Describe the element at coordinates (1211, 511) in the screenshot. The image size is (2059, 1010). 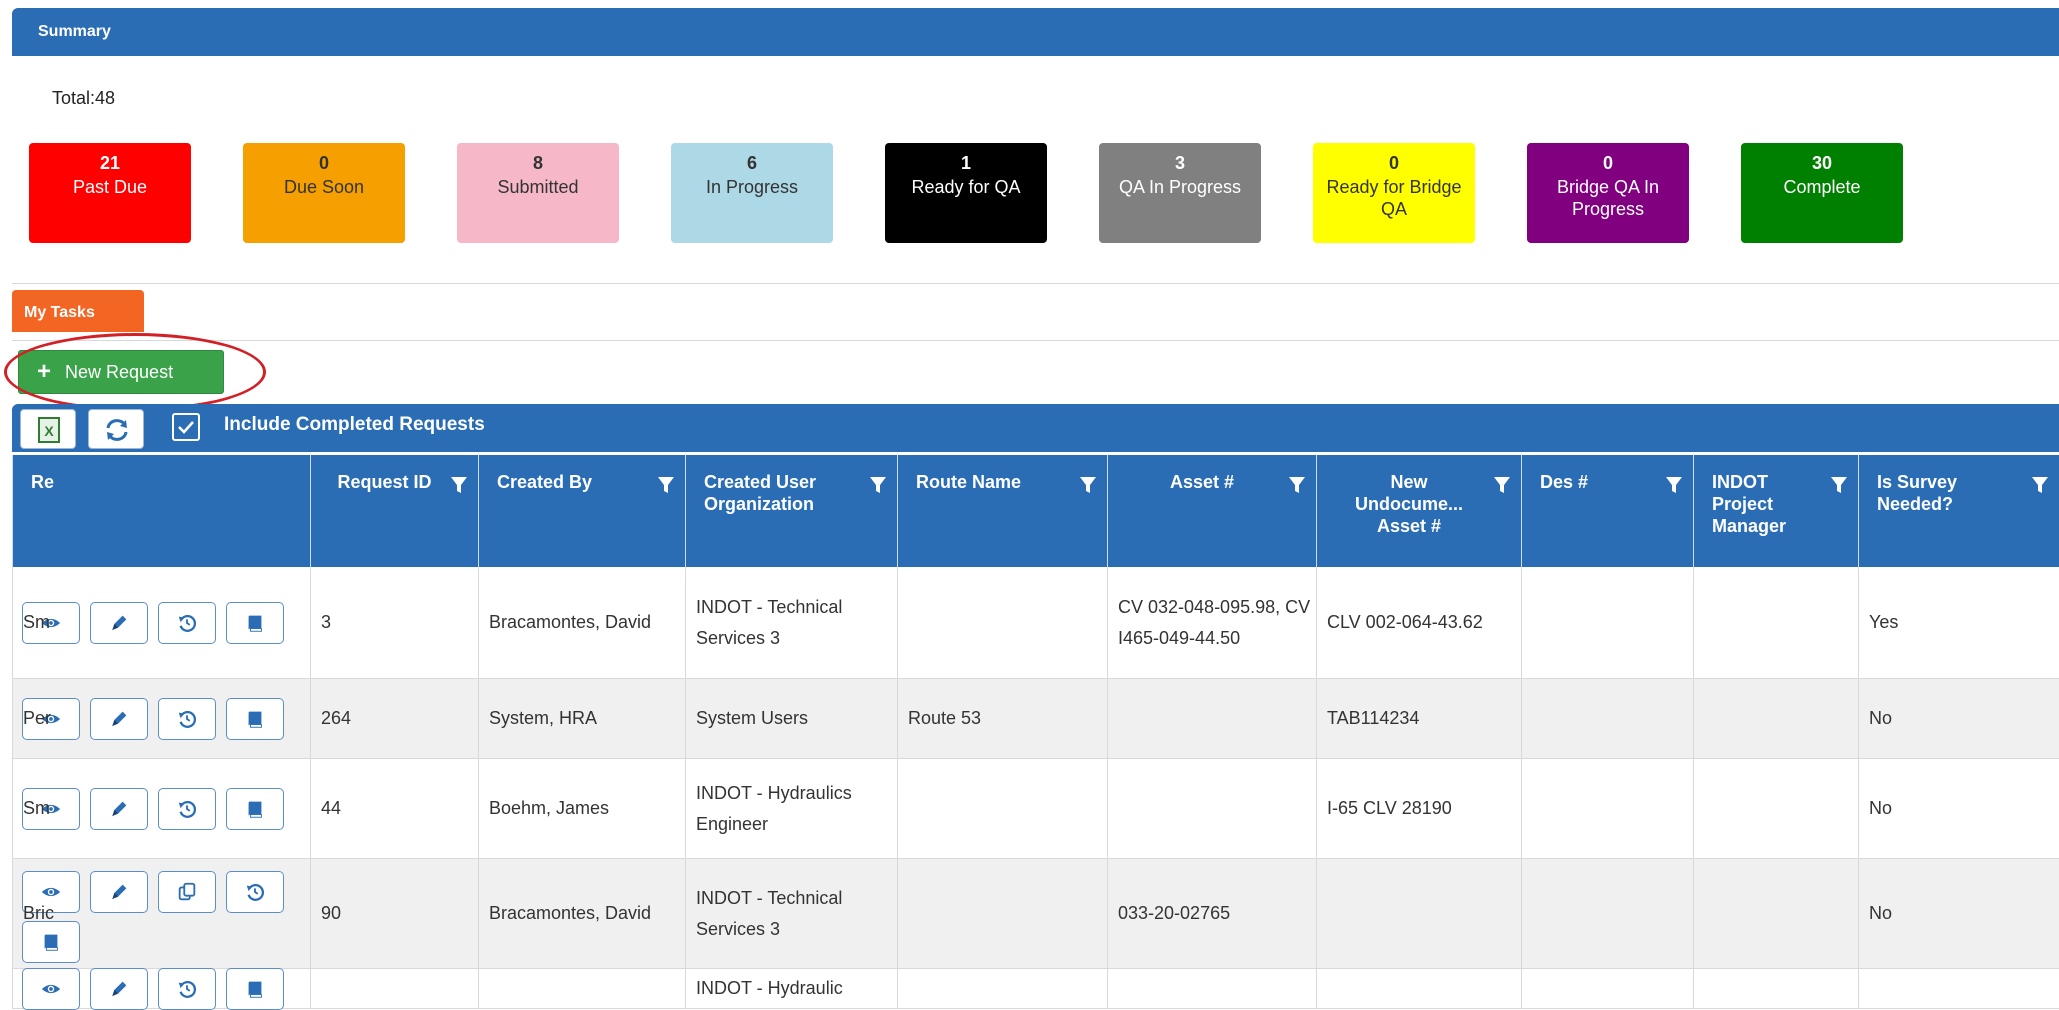
I see `column-header: Asset #` at that location.